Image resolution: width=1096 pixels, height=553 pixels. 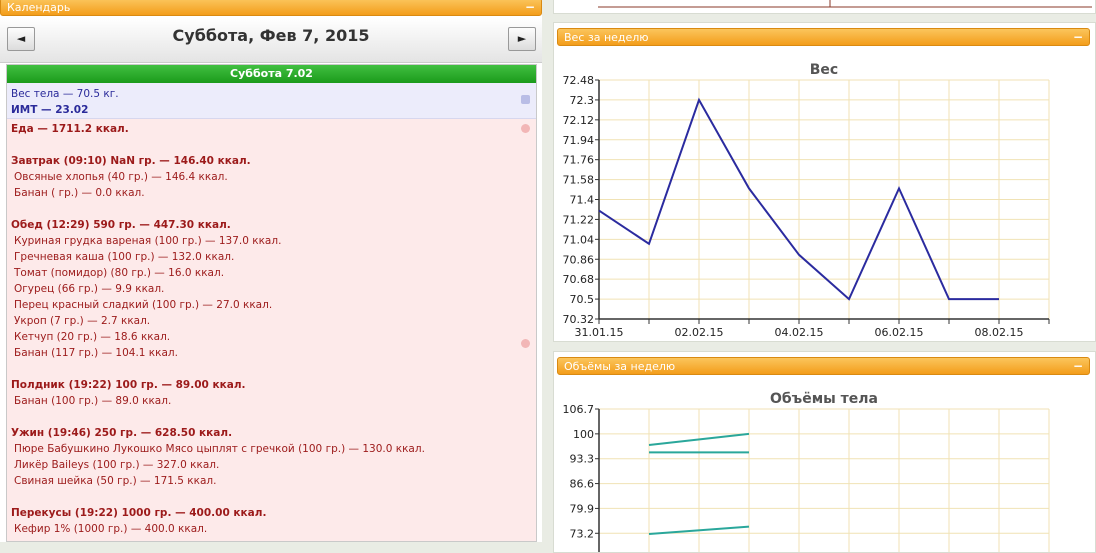 I want to click on x-tick-label: 06.02.15, so click(x=899, y=332).